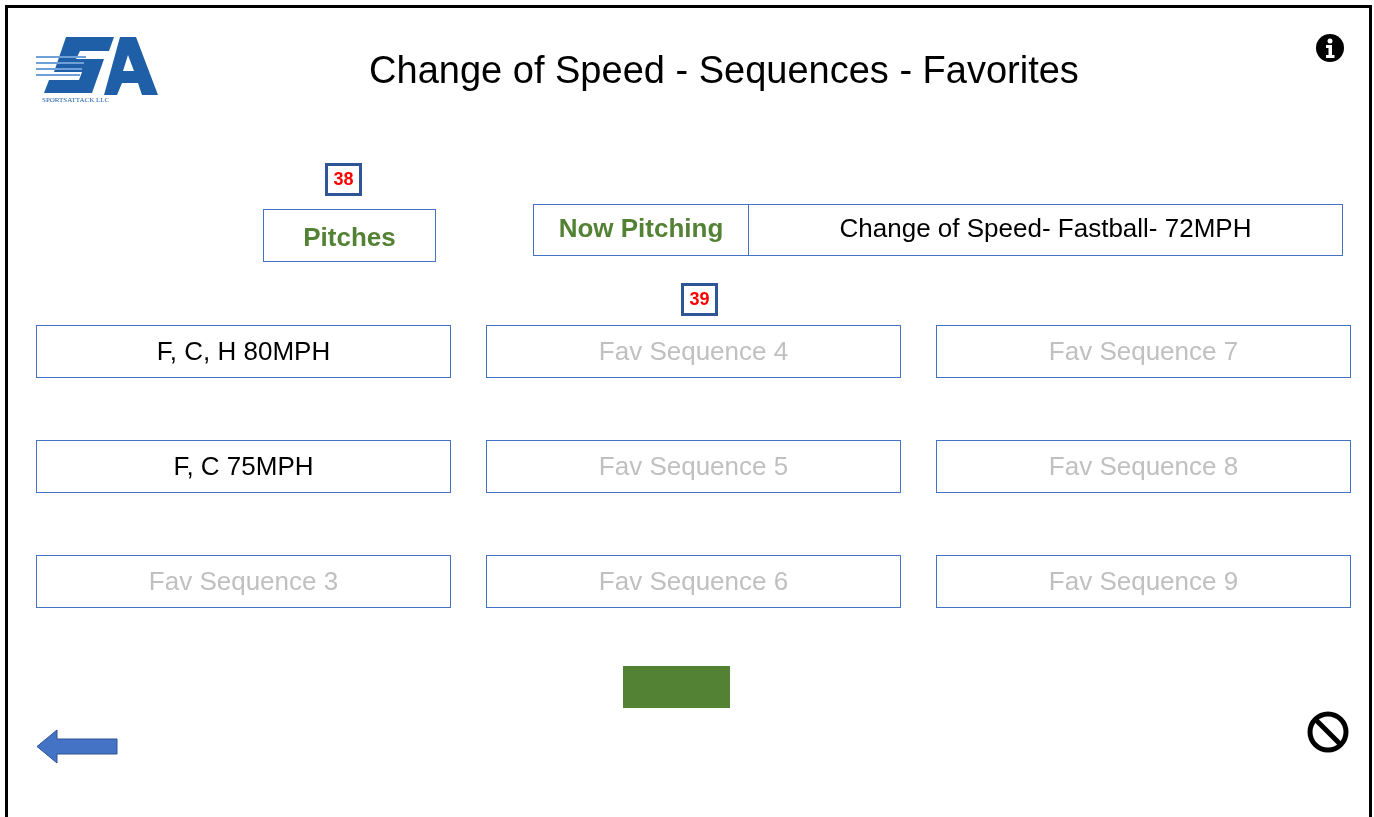 This screenshot has height=817, width=1374. Describe the element at coordinates (641, 230) in the screenshot. I see `now-pitching-label: Now Pitching` at that location.